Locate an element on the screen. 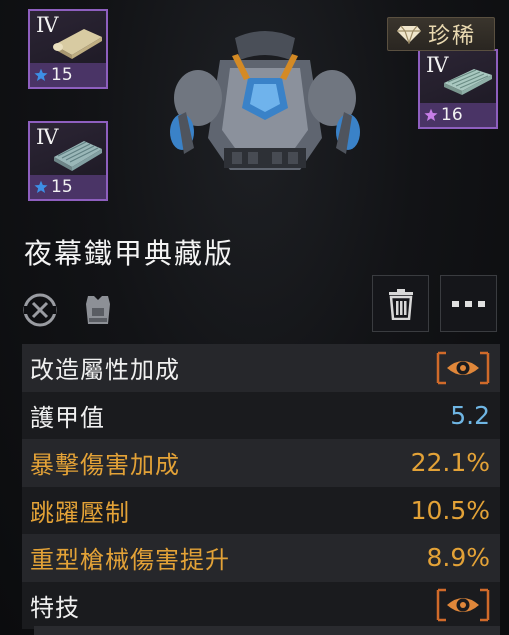 The width and height of the screenshot is (509, 635). fabric-roll-icon is located at coordinates (77, 44).